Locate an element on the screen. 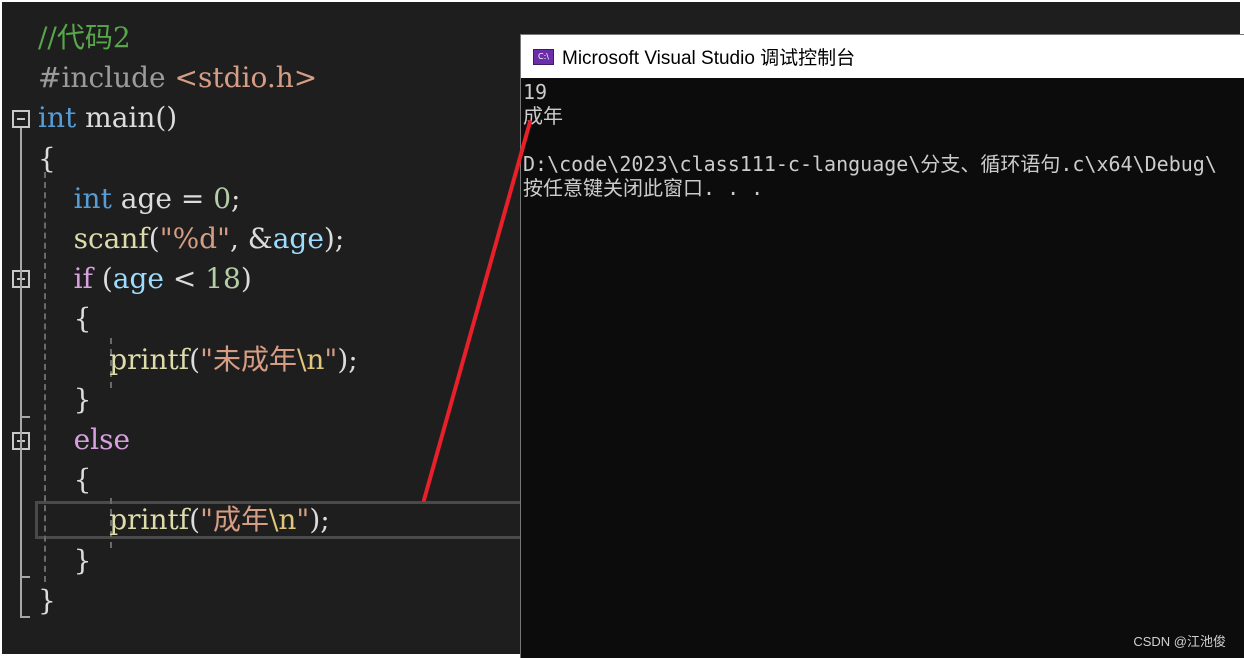 The width and height of the screenshot is (1244, 658). code-token: 18 is located at coordinates (223, 279).